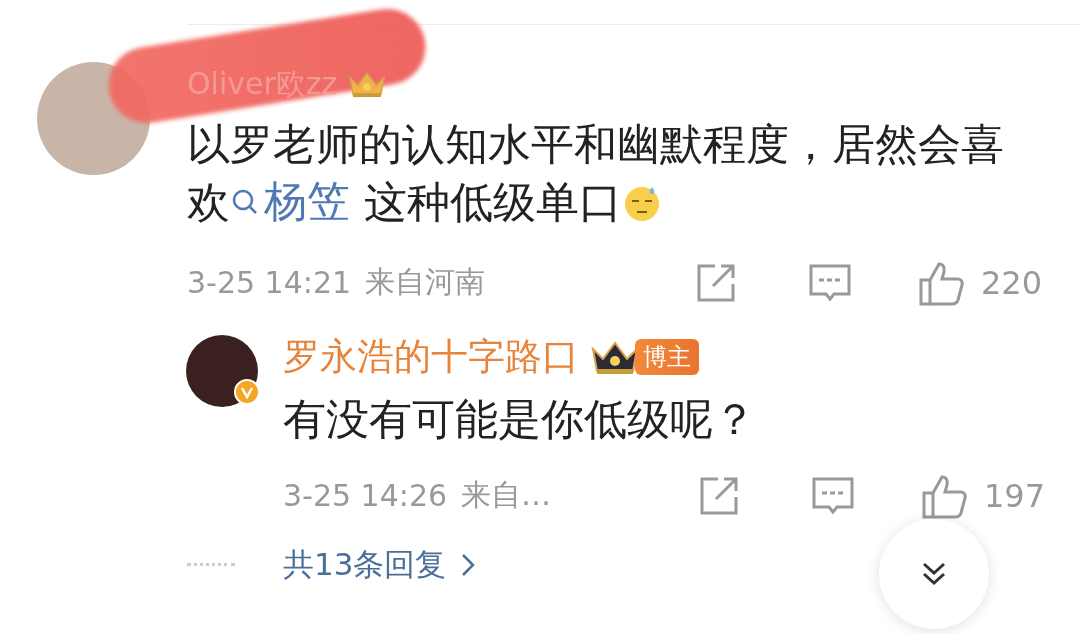  I want to click on username: 罗永浩的十字路口, so click(431, 356).